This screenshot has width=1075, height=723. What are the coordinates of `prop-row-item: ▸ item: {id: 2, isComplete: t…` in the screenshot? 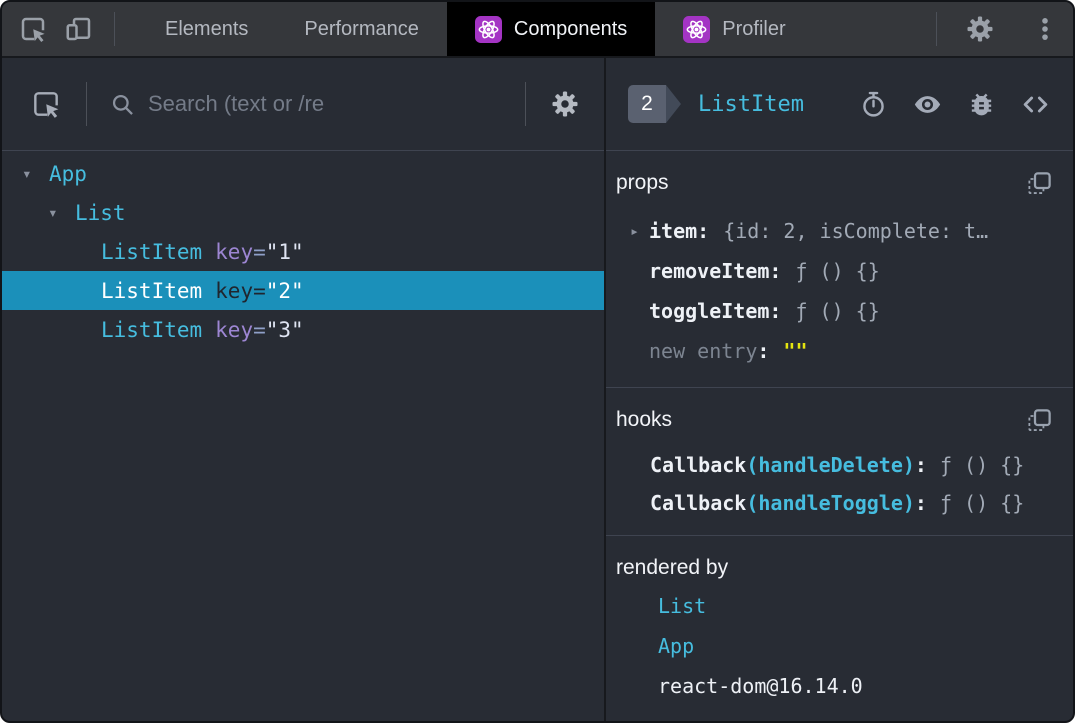 It's located at (834, 231).